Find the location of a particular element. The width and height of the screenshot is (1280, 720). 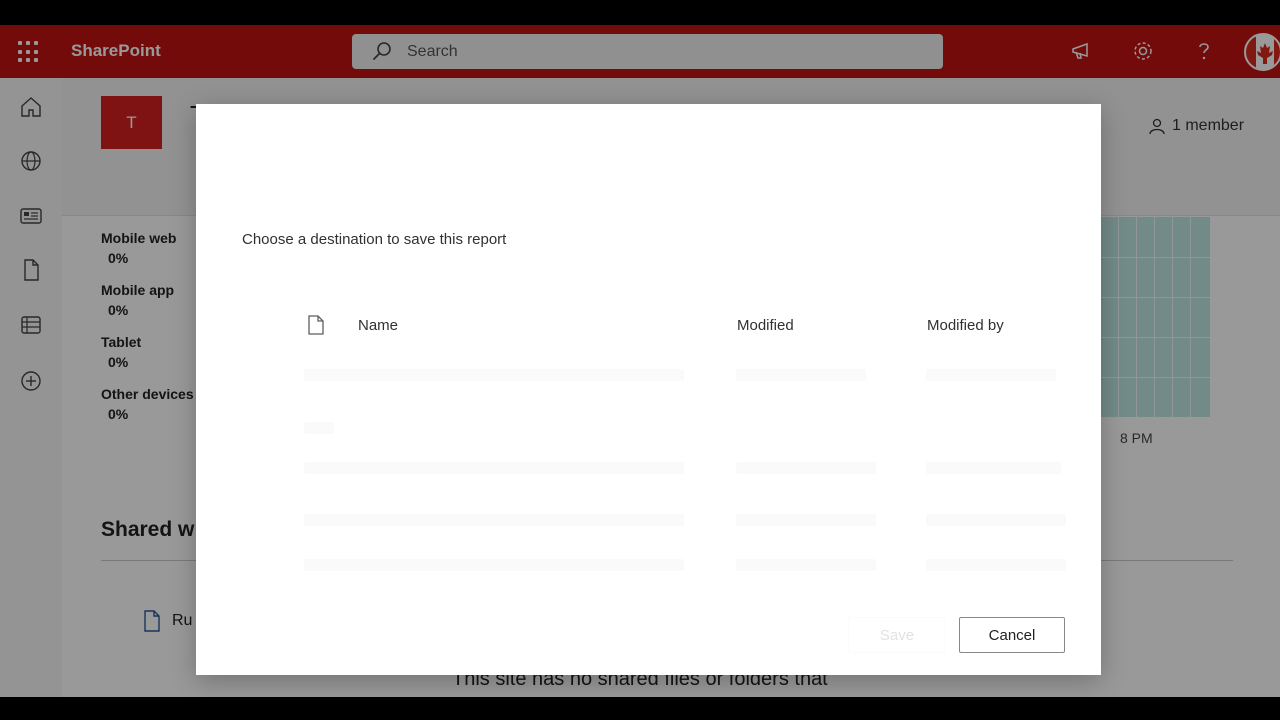

column-header-modified: Modified is located at coordinates (765, 325).